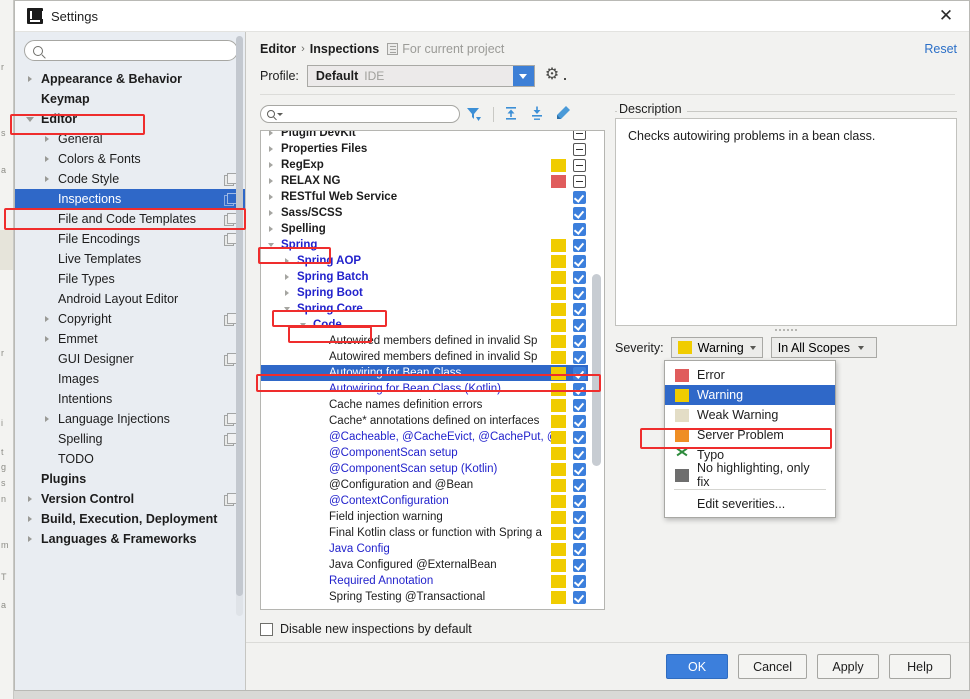 This screenshot has height=699, width=970. I want to click on reset-link: Reset, so click(940, 49).